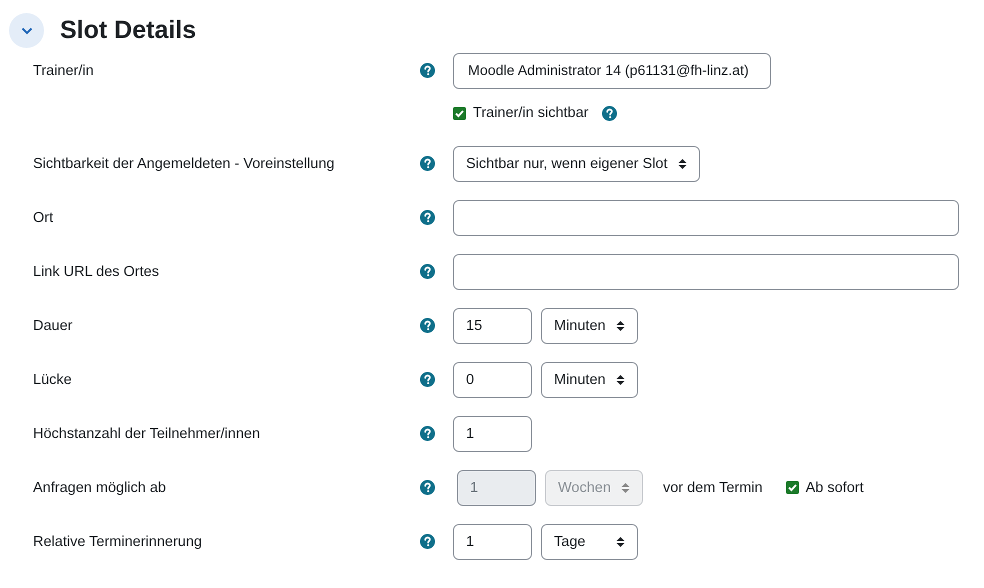 This screenshot has width=984, height=588. Describe the element at coordinates (52, 380) in the screenshot. I see `field-label: Lücke` at that location.